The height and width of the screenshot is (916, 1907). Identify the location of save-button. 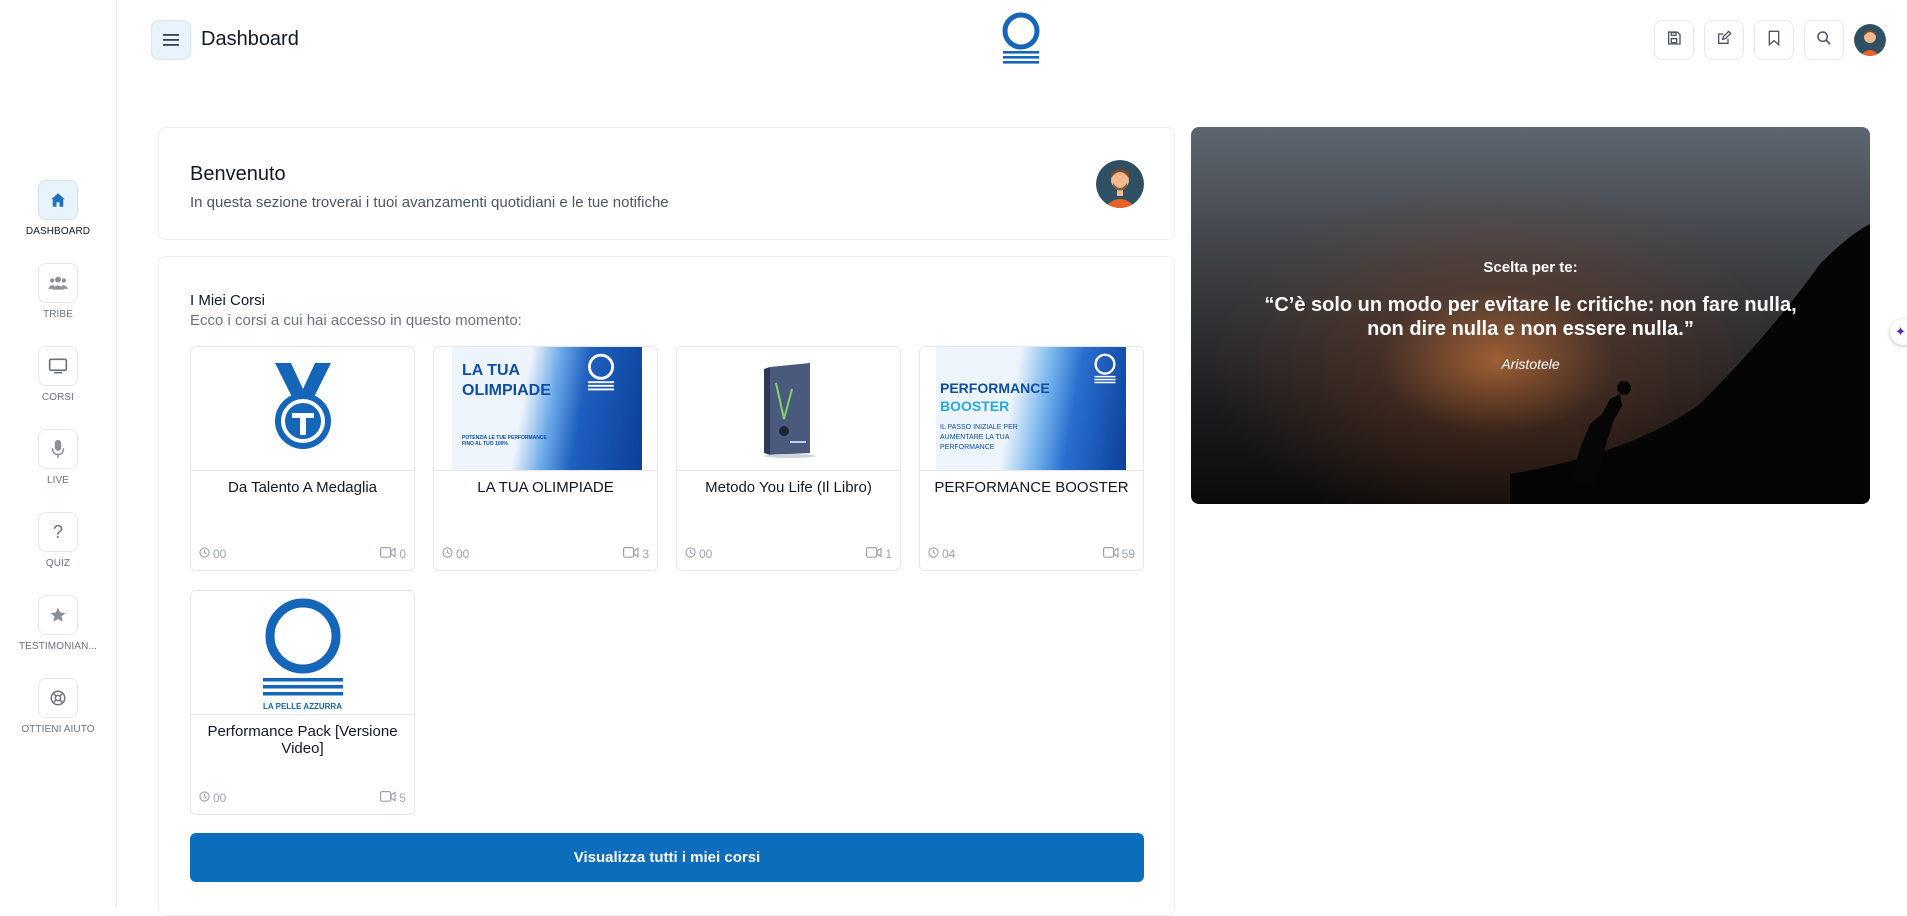
(1674, 40).